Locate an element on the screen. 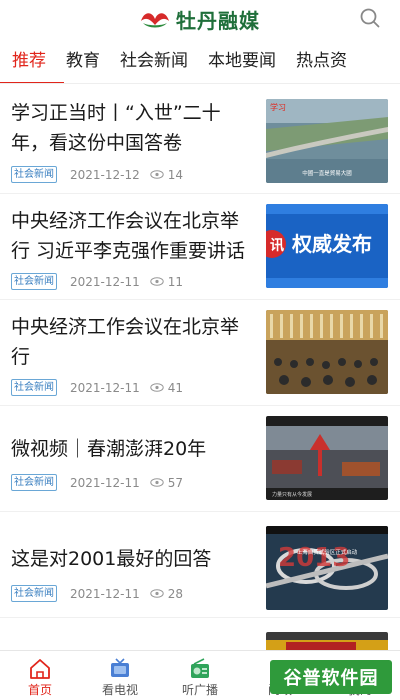 Image resolution: width=400 pixels, height=700 pixels. news-meta: 社会新闻 2021-12-11 57 is located at coordinates (97, 482).